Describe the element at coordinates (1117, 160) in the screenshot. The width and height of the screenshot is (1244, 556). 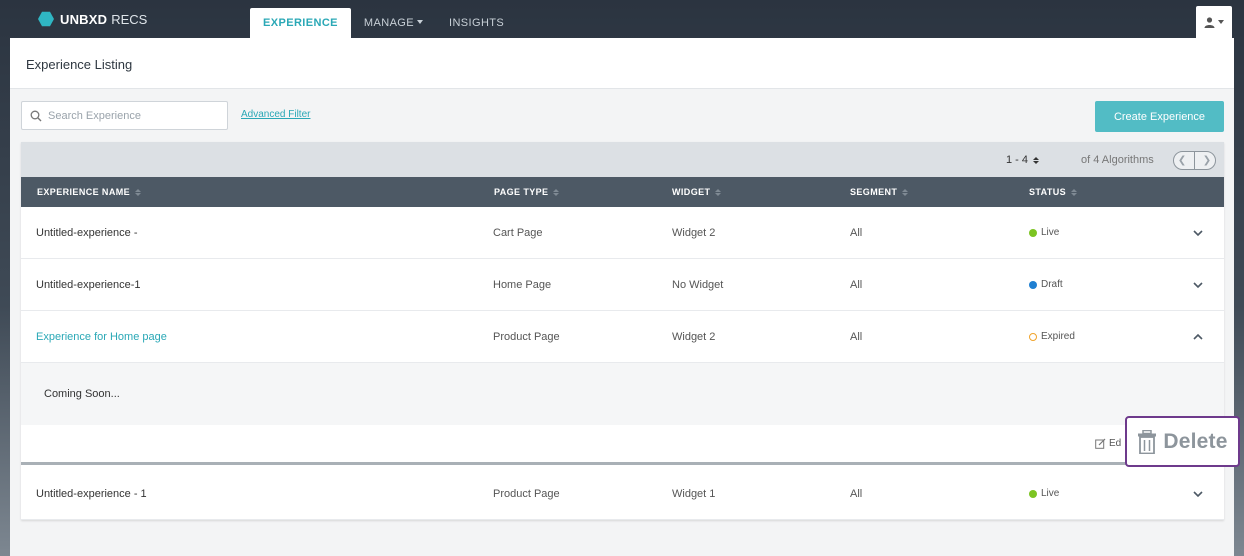
I see `pagination-total: of 4 Algorithms` at that location.